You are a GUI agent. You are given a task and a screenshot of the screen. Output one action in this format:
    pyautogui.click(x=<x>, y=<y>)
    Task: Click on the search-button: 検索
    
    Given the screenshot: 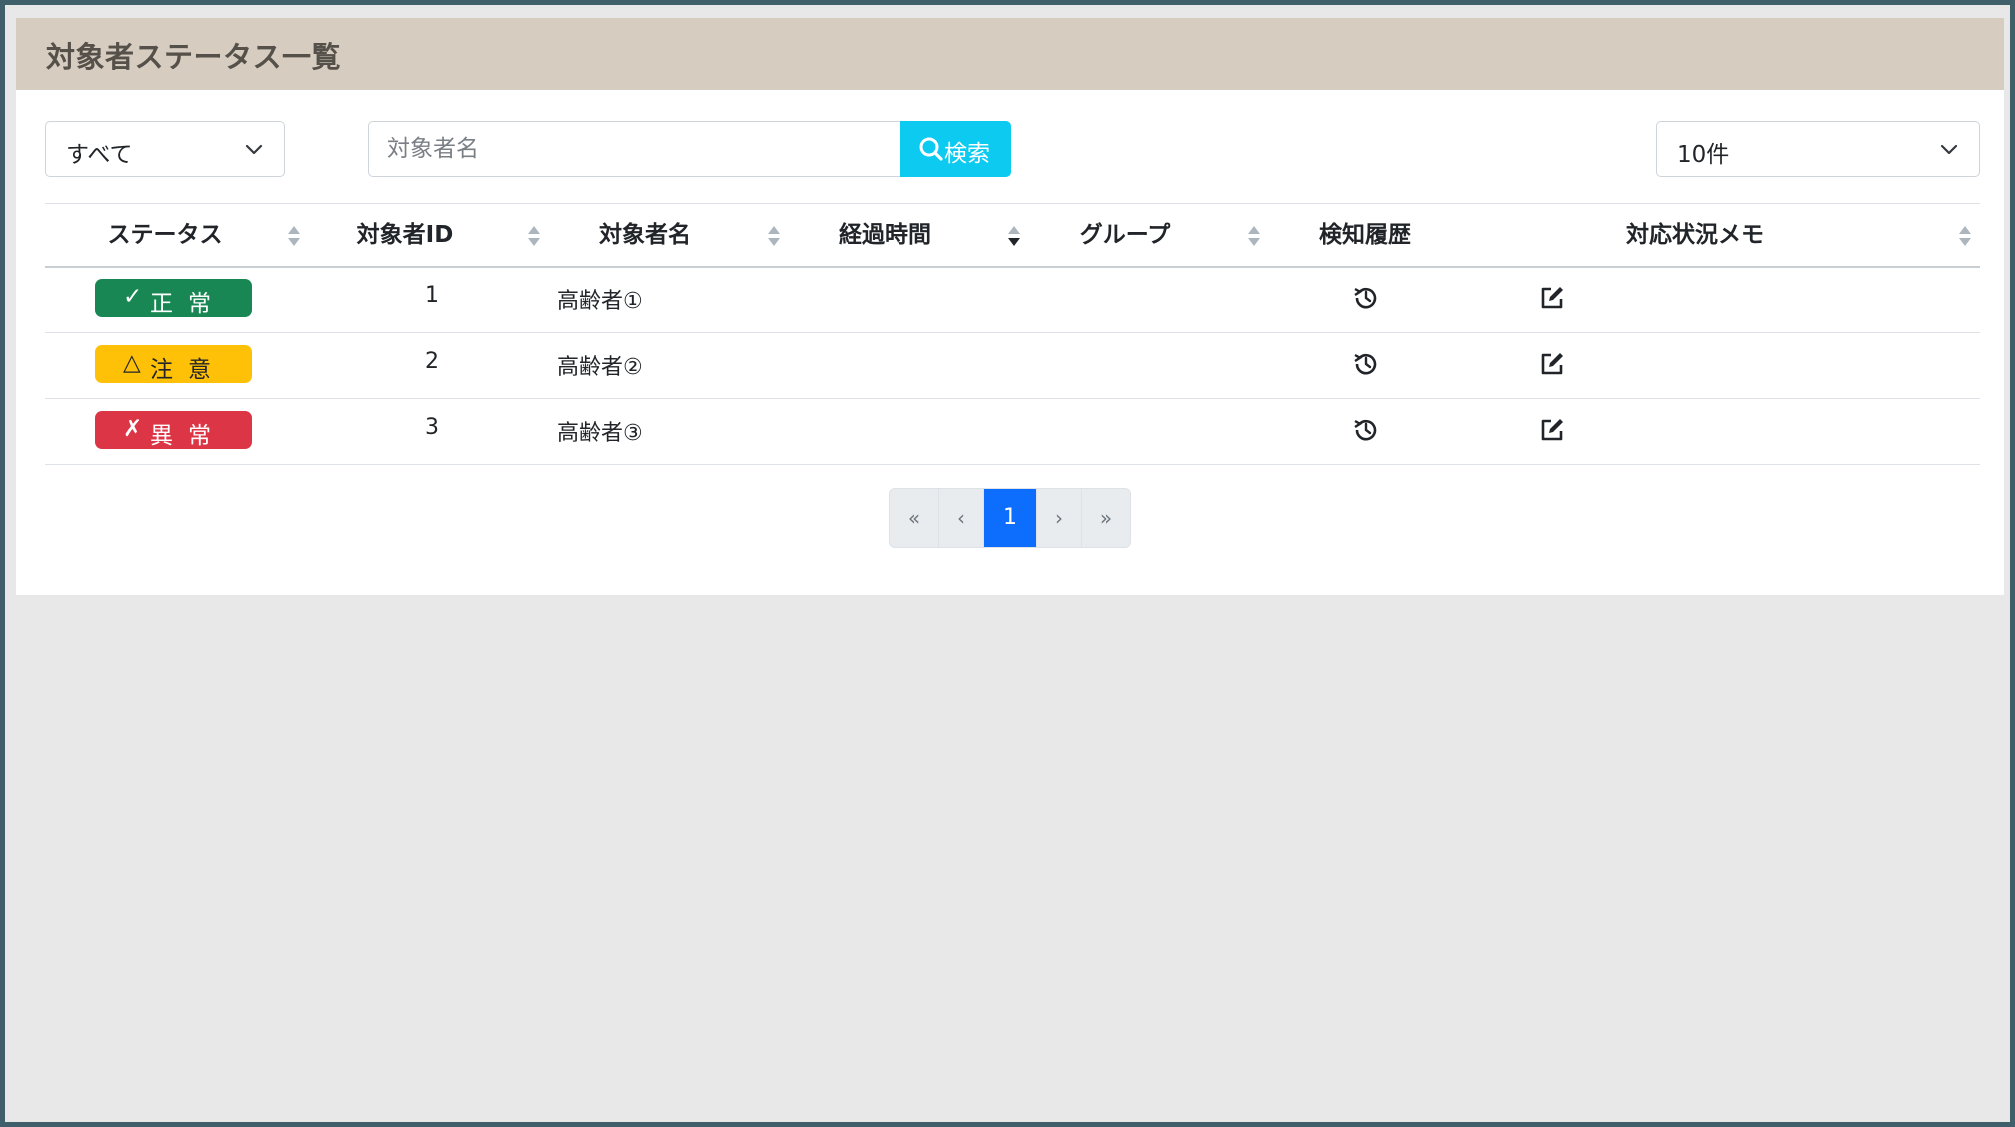 What is the action you would take?
    pyautogui.click(x=955, y=149)
    